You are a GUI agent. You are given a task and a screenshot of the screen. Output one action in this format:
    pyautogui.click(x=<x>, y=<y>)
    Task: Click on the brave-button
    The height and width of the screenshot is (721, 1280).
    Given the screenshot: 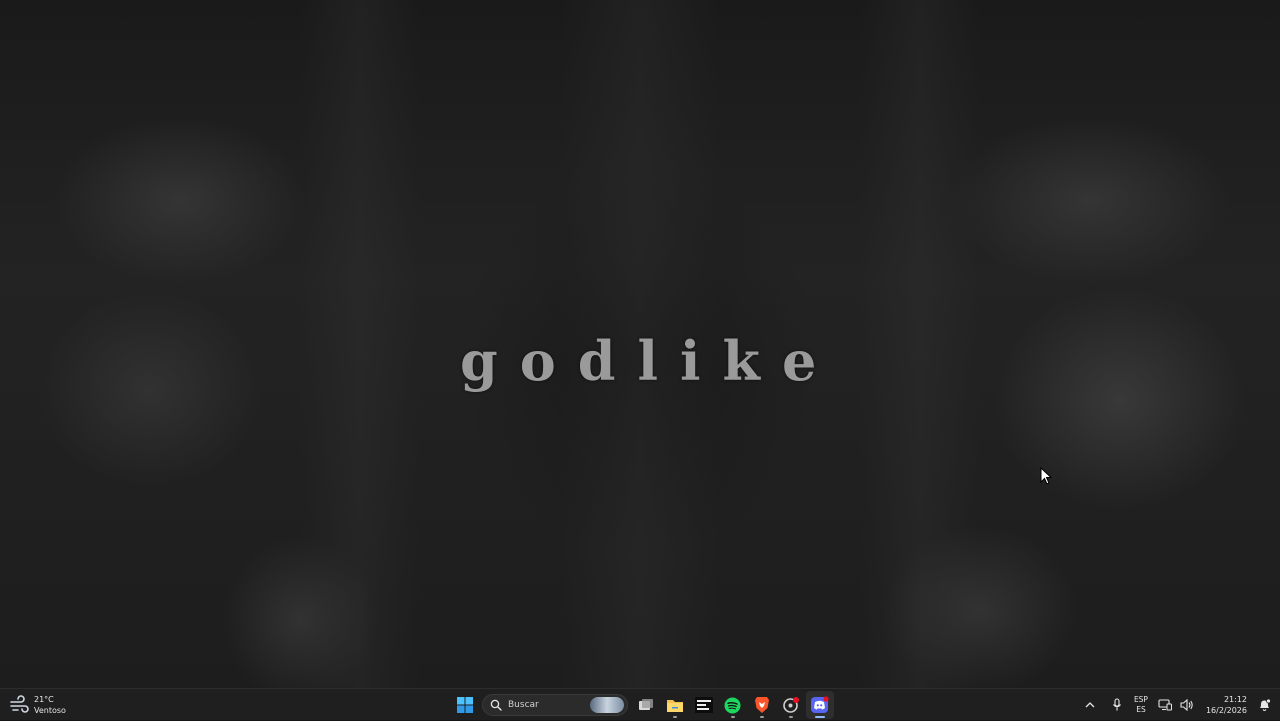 What is the action you would take?
    pyautogui.click(x=762, y=705)
    